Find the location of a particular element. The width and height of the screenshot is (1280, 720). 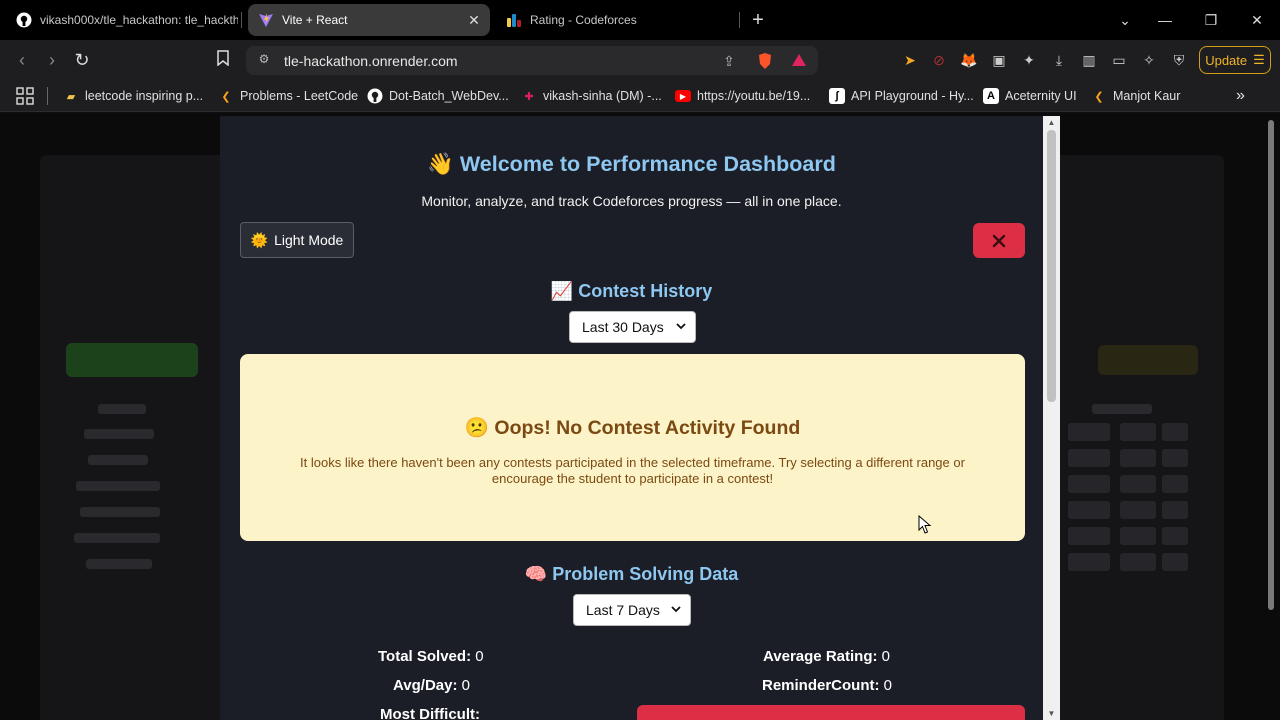

bookmark-label: Problems - LeetCode is located at coordinates (299, 96).